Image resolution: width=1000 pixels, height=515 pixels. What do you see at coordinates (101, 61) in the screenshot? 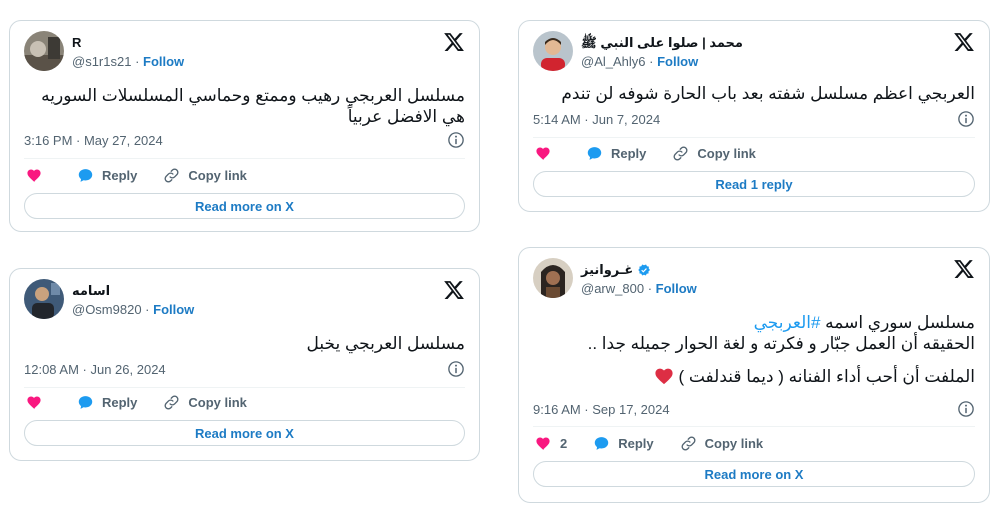
I see `author-handle: @s1r1s21` at bounding box center [101, 61].